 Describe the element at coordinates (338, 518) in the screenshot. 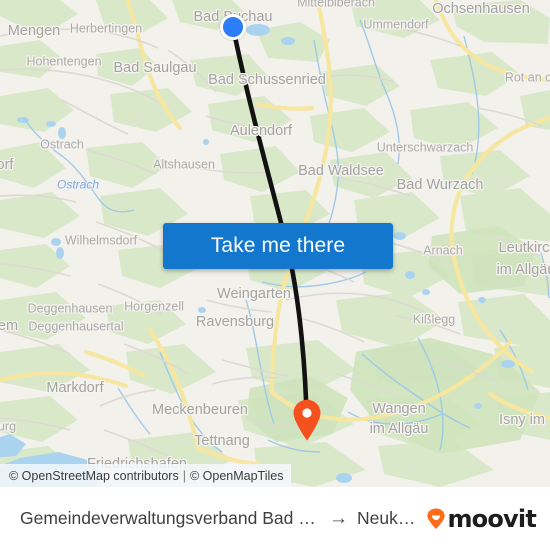

I see `trip-arrow-icon: →` at that location.